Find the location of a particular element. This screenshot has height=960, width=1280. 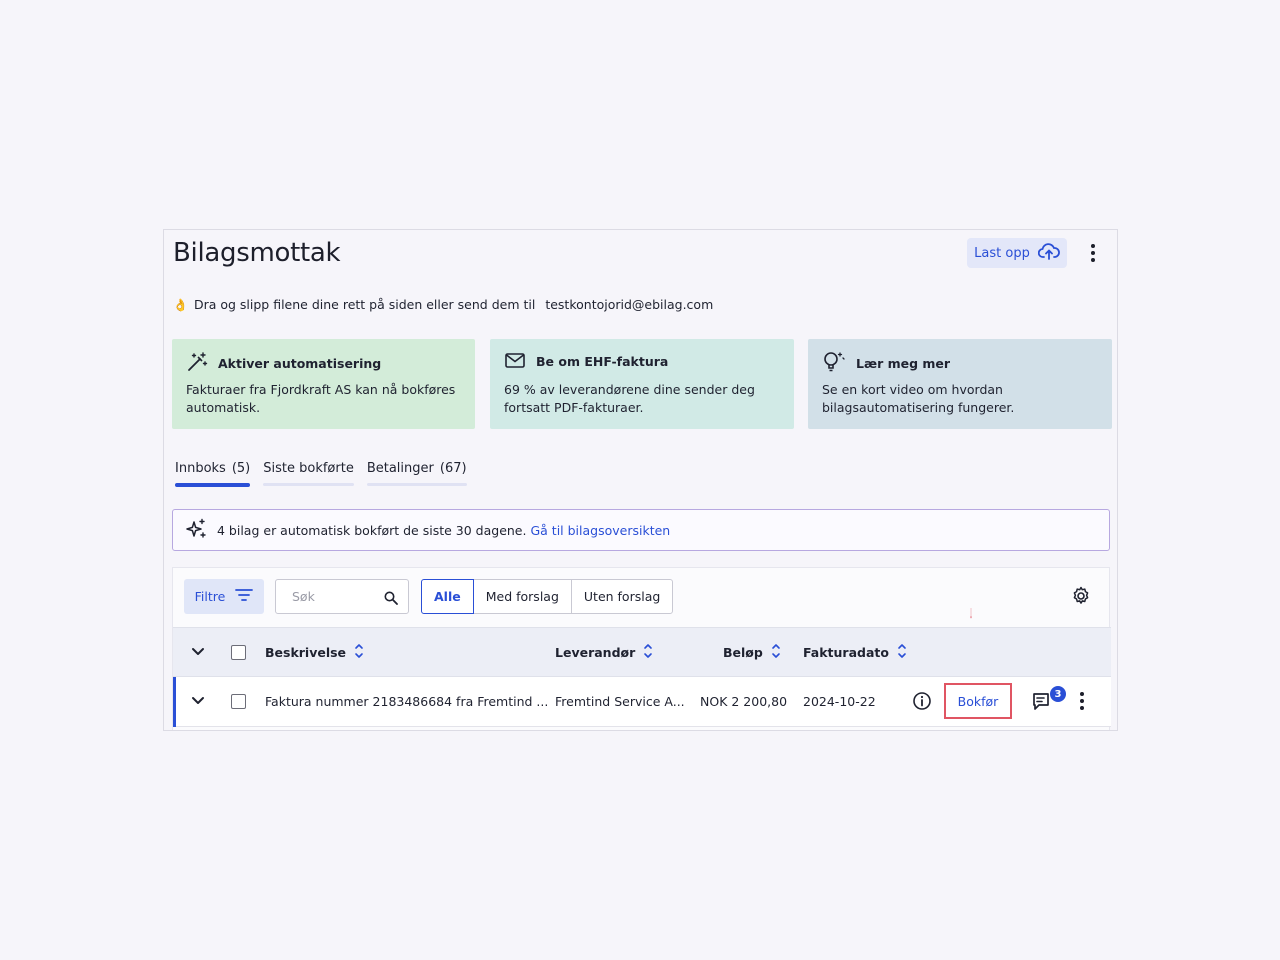

envelope-icon is located at coordinates (515, 361).